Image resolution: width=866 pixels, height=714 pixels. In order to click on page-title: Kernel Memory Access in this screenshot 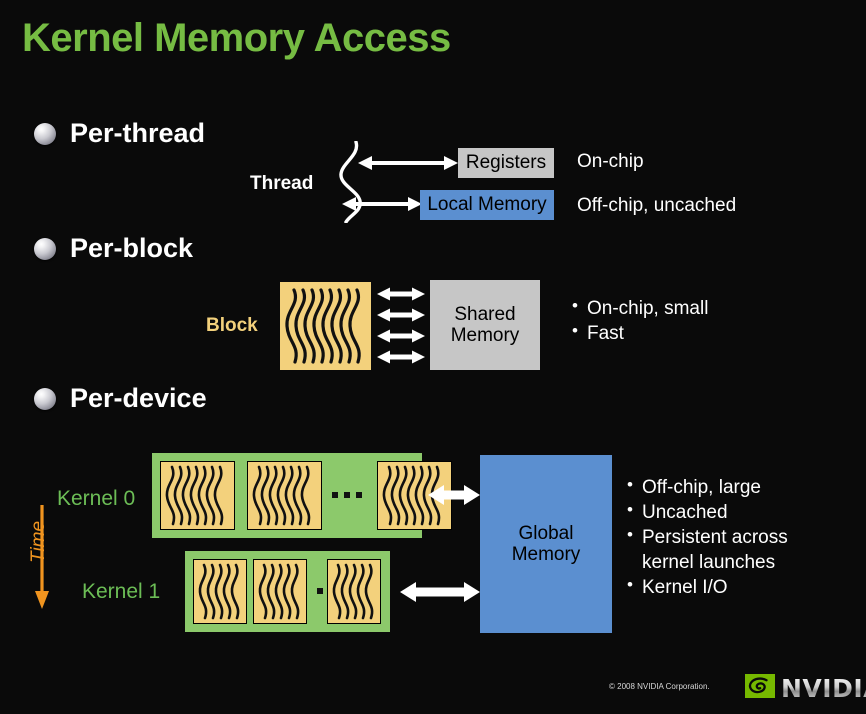, I will do `click(236, 38)`.